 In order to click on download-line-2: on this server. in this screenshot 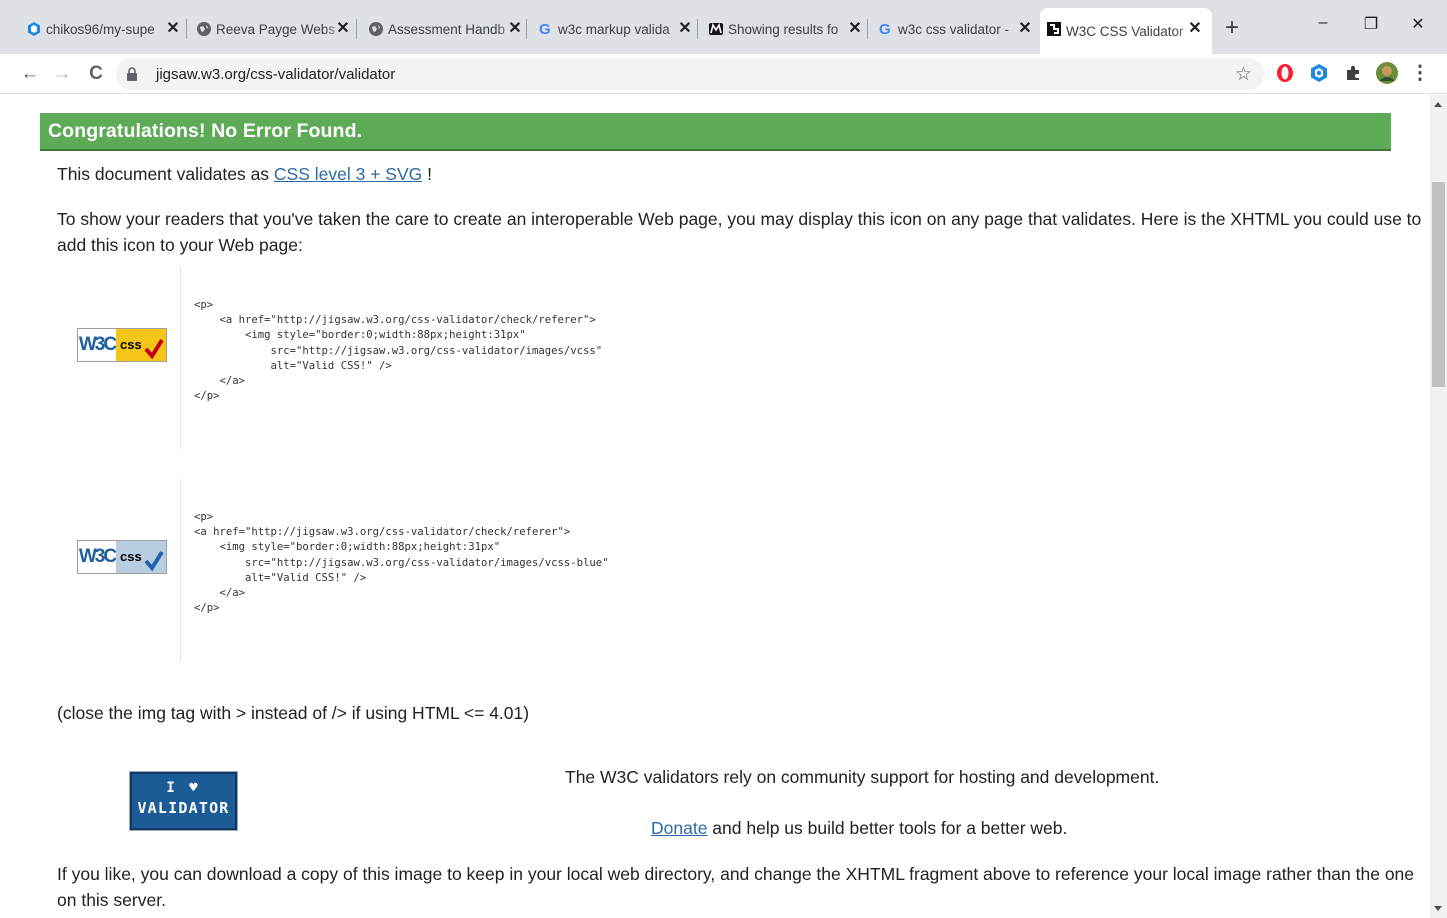, I will do `click(111, 900)`.